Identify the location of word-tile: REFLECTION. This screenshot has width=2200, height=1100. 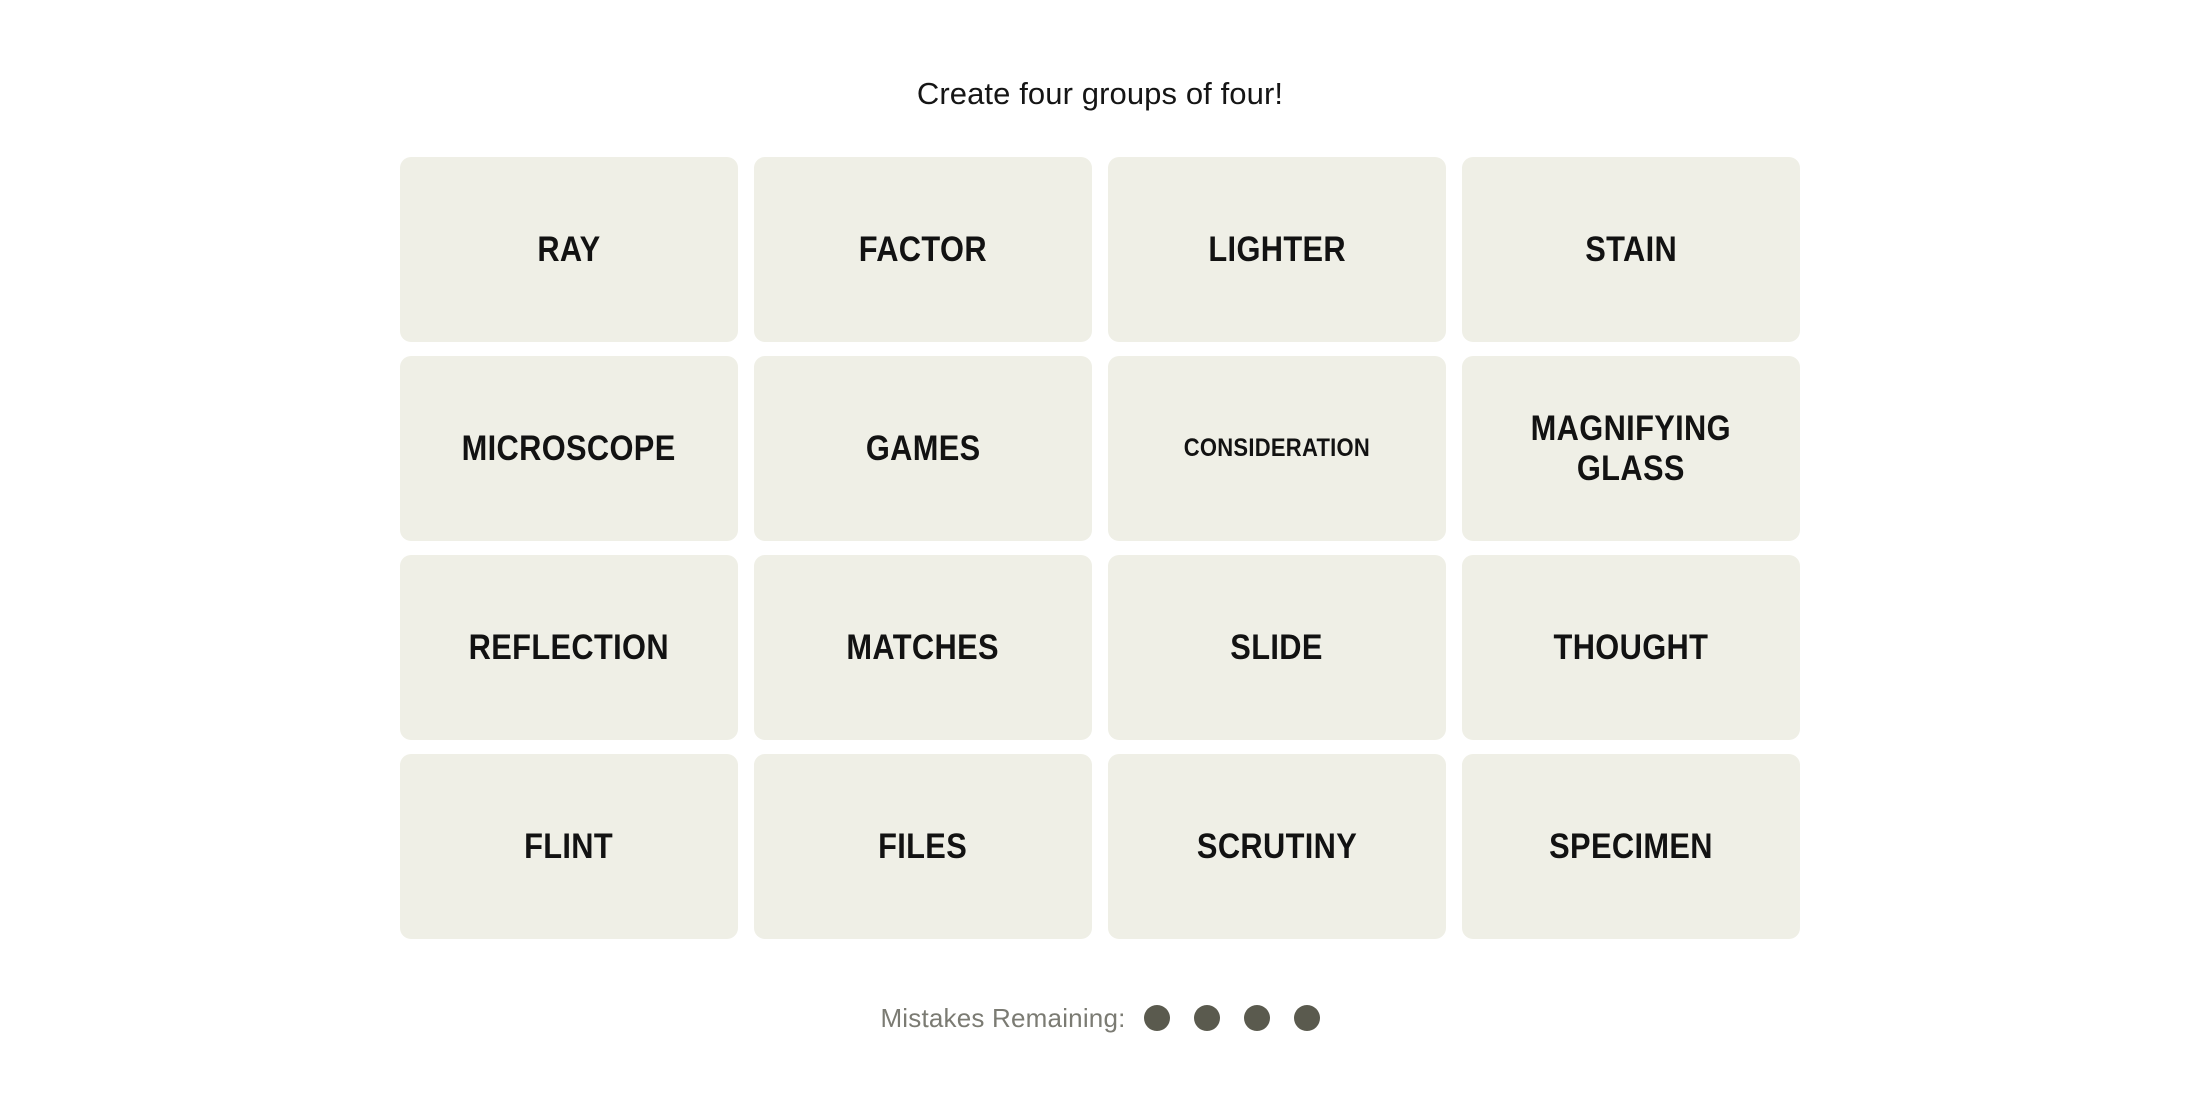
(569, 647).